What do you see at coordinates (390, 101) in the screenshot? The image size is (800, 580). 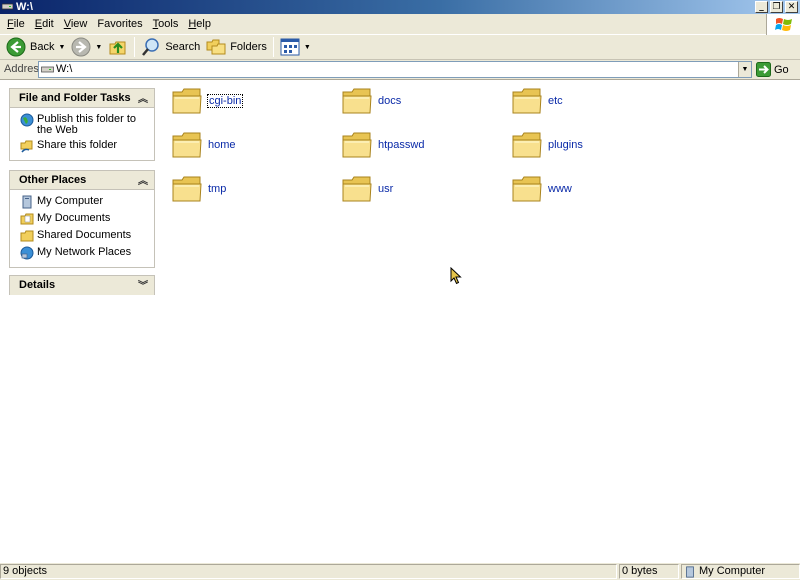 I see `folder-name: docs` at bounding box center [390, 101].